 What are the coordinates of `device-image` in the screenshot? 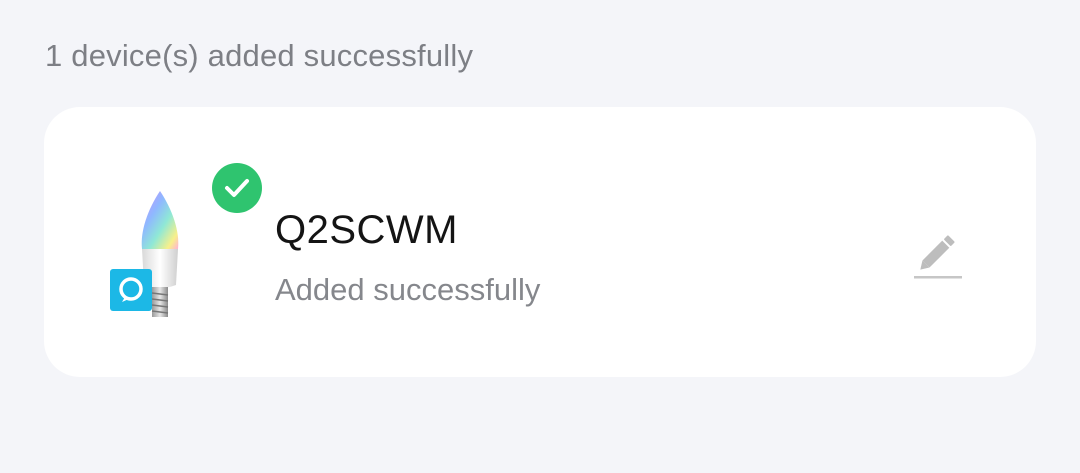 It's located at (155, 257).